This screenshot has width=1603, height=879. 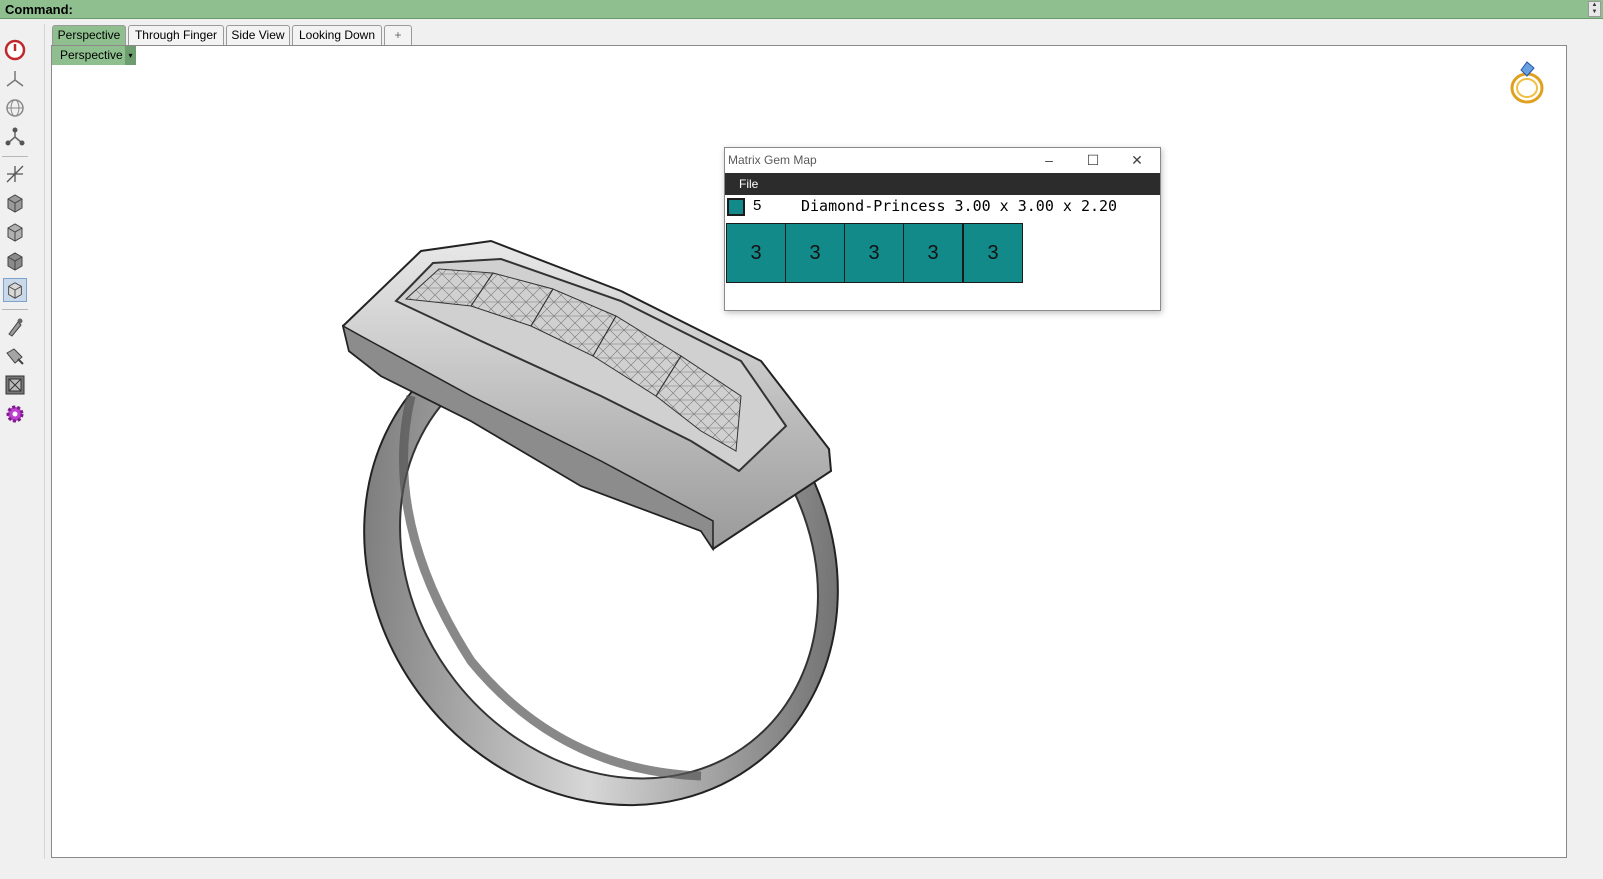 What do you see at coordinates (258, 35) in the screenshot?
I see `tab-side-view: Side View` at bounding box center [258, 35].